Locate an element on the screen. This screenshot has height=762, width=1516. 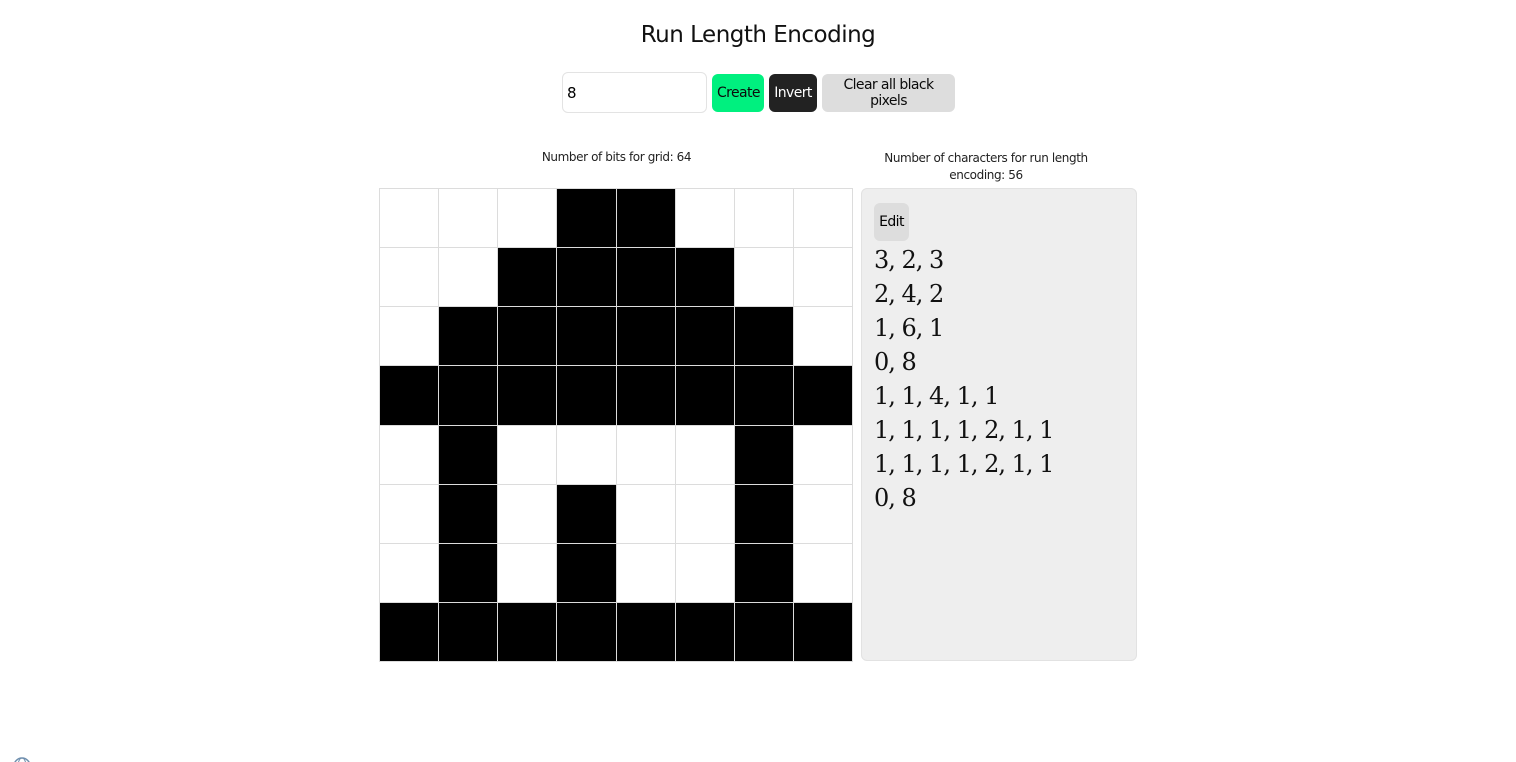
toolbar: Create Invert Clear all black pixels is located at coordinates (758, 92).